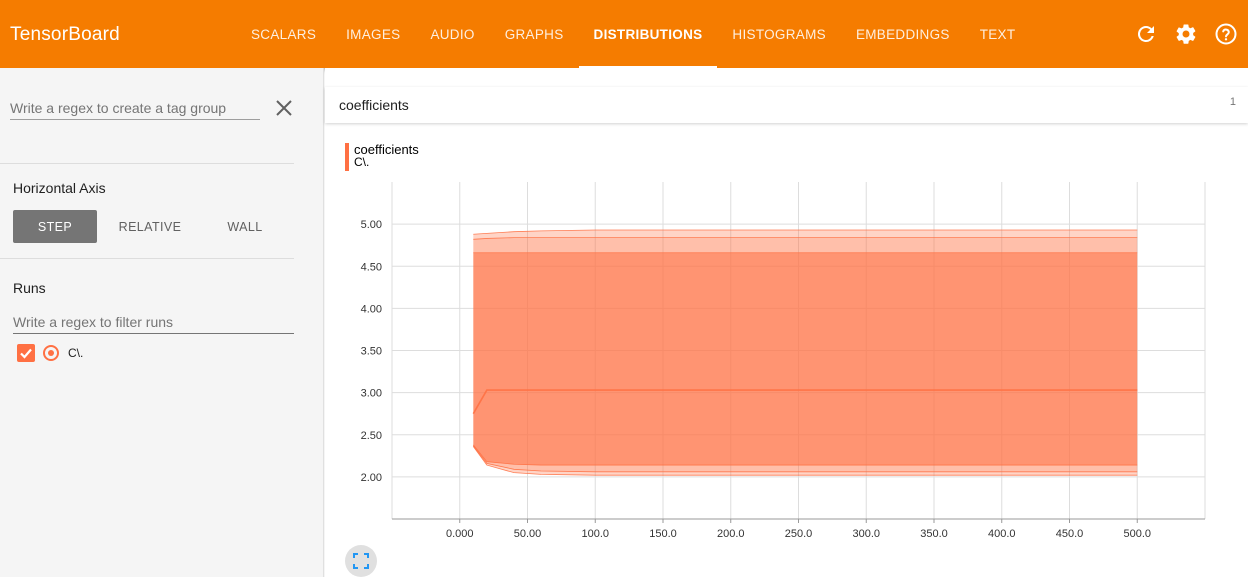 The image size is (1248, 577). What do you see at coordinates (799, 533) in the screenshot?
I see `x-tick-label: 250.0` at bounding box center [799, 533].